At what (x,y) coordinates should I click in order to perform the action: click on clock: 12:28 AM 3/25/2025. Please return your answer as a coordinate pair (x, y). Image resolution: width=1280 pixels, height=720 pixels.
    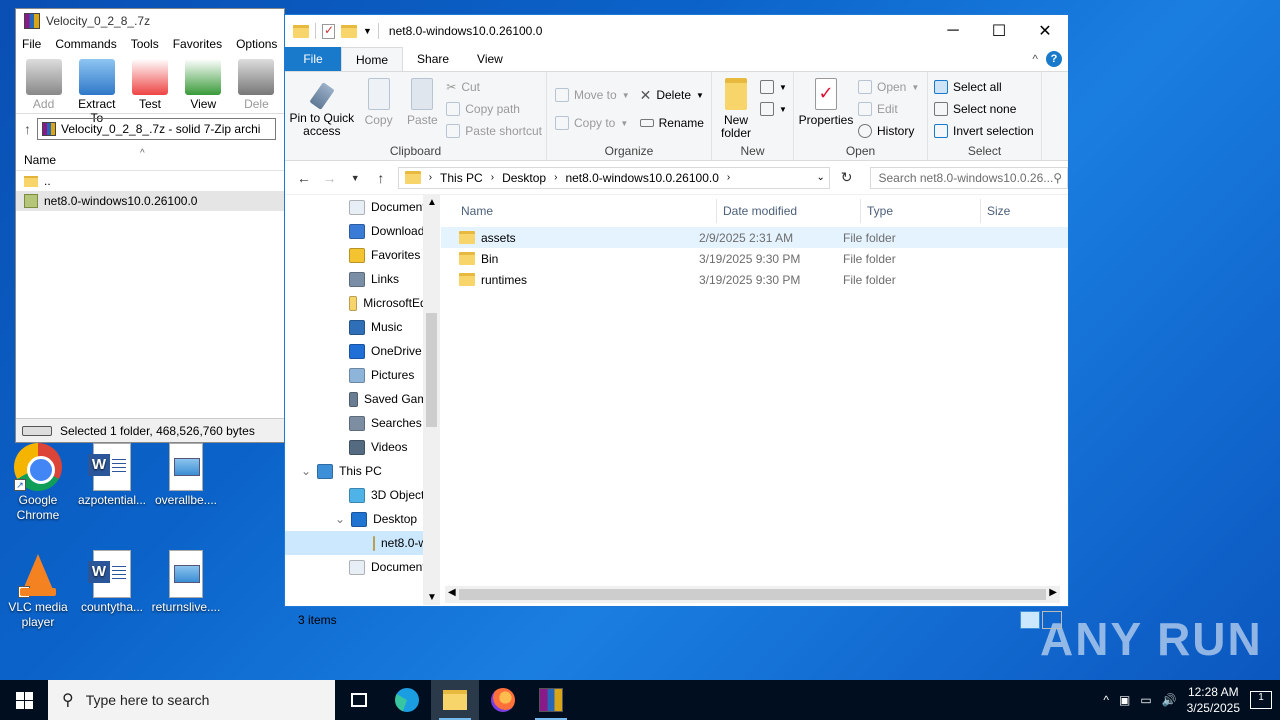
    Looking at the image, I should click on (1213, 700).